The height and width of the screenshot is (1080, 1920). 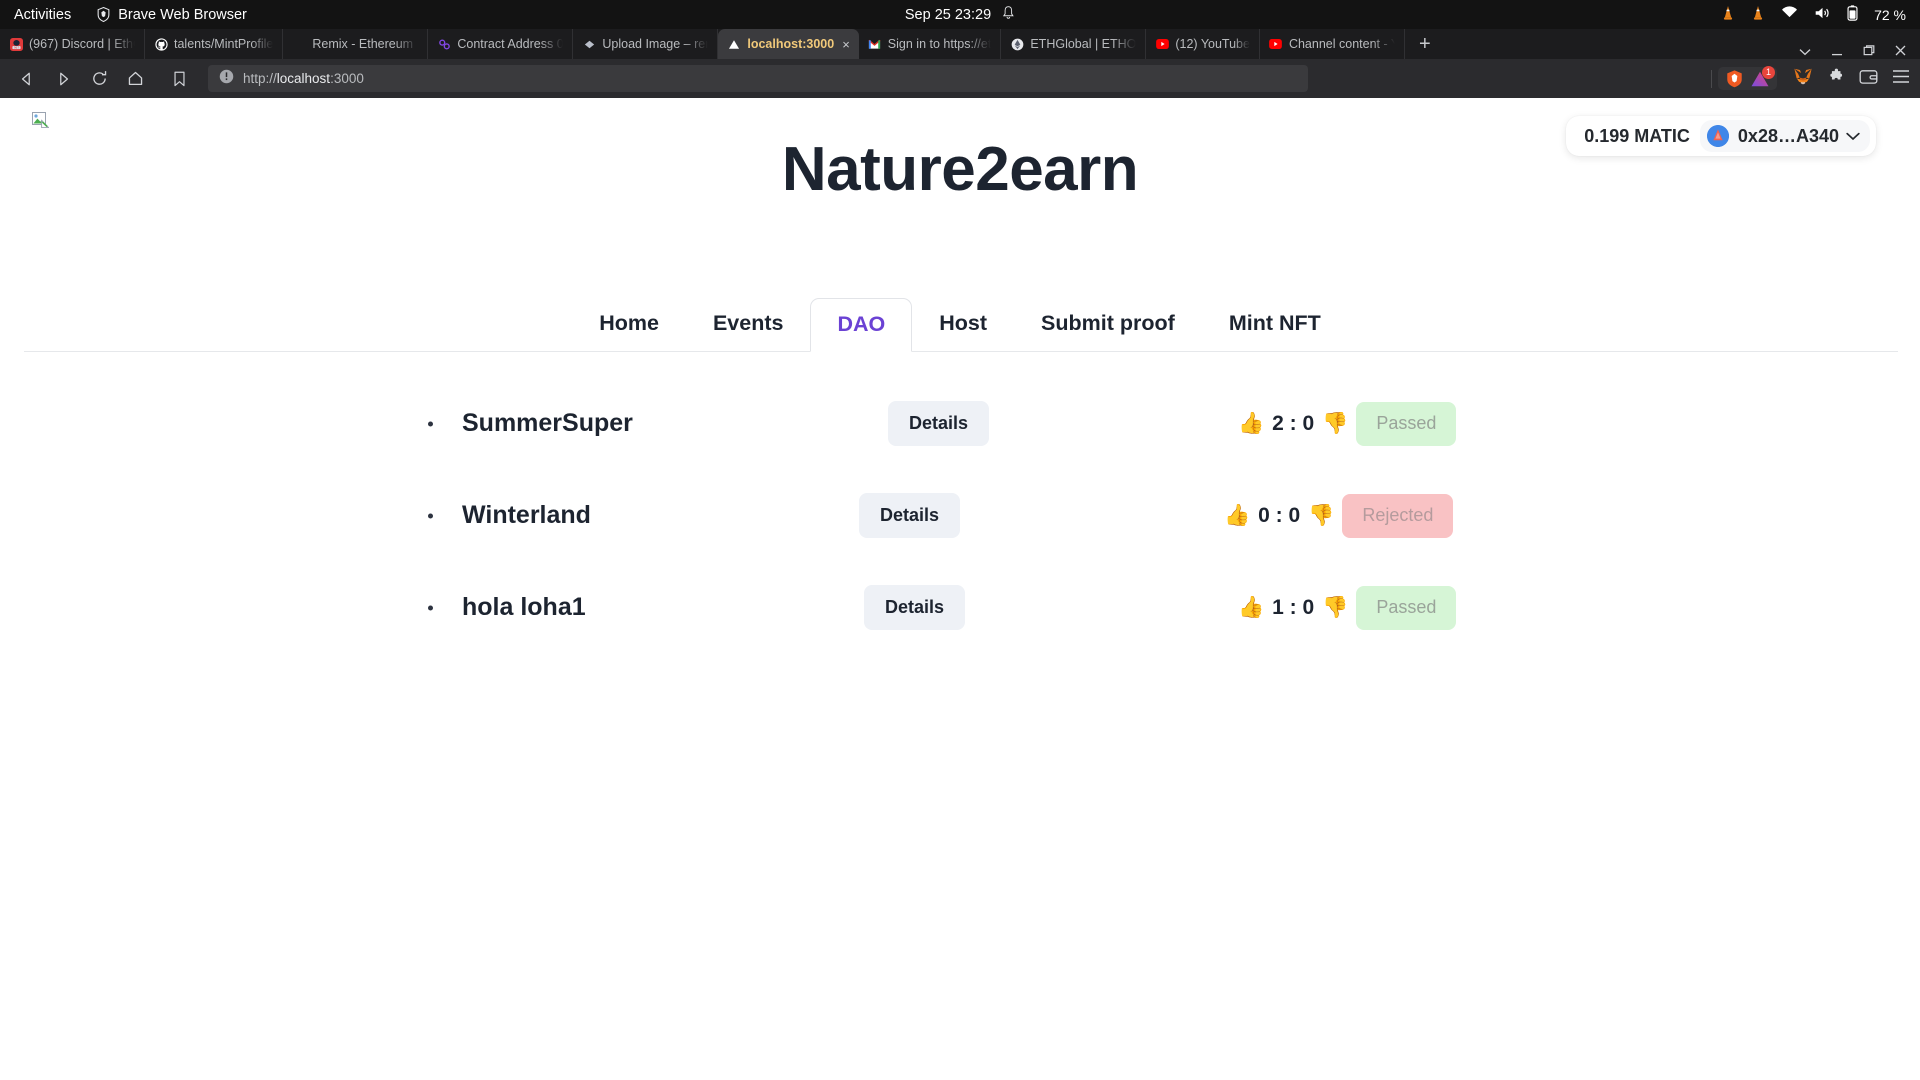 I want to click on forward-icon, so click(x=63, y=79).